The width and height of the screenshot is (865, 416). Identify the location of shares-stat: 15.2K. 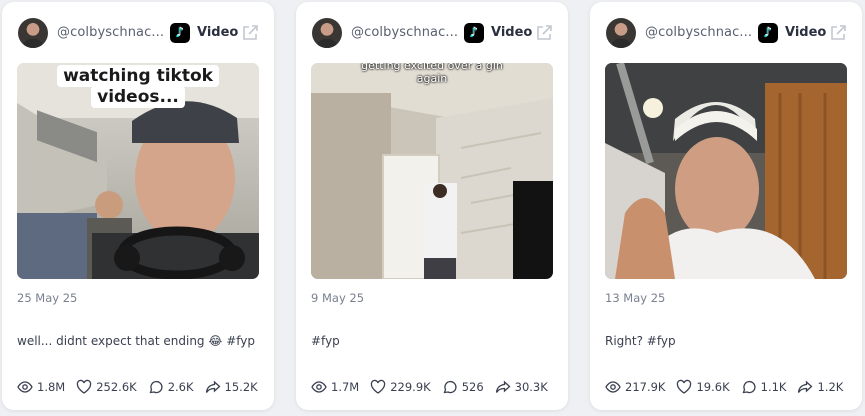
(231, 387).